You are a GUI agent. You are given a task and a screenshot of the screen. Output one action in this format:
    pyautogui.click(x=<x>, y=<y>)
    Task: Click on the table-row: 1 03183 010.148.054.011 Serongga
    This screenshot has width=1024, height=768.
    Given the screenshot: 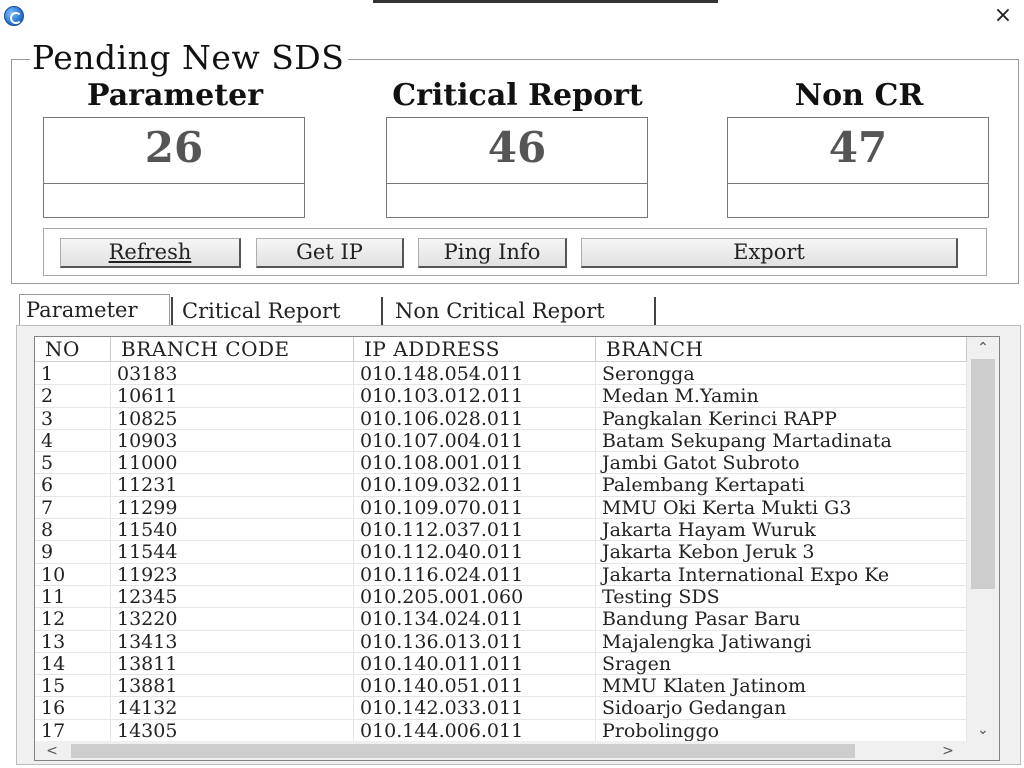 What is the action you would take?
    pyautogui.click(x=501, y=374)
    